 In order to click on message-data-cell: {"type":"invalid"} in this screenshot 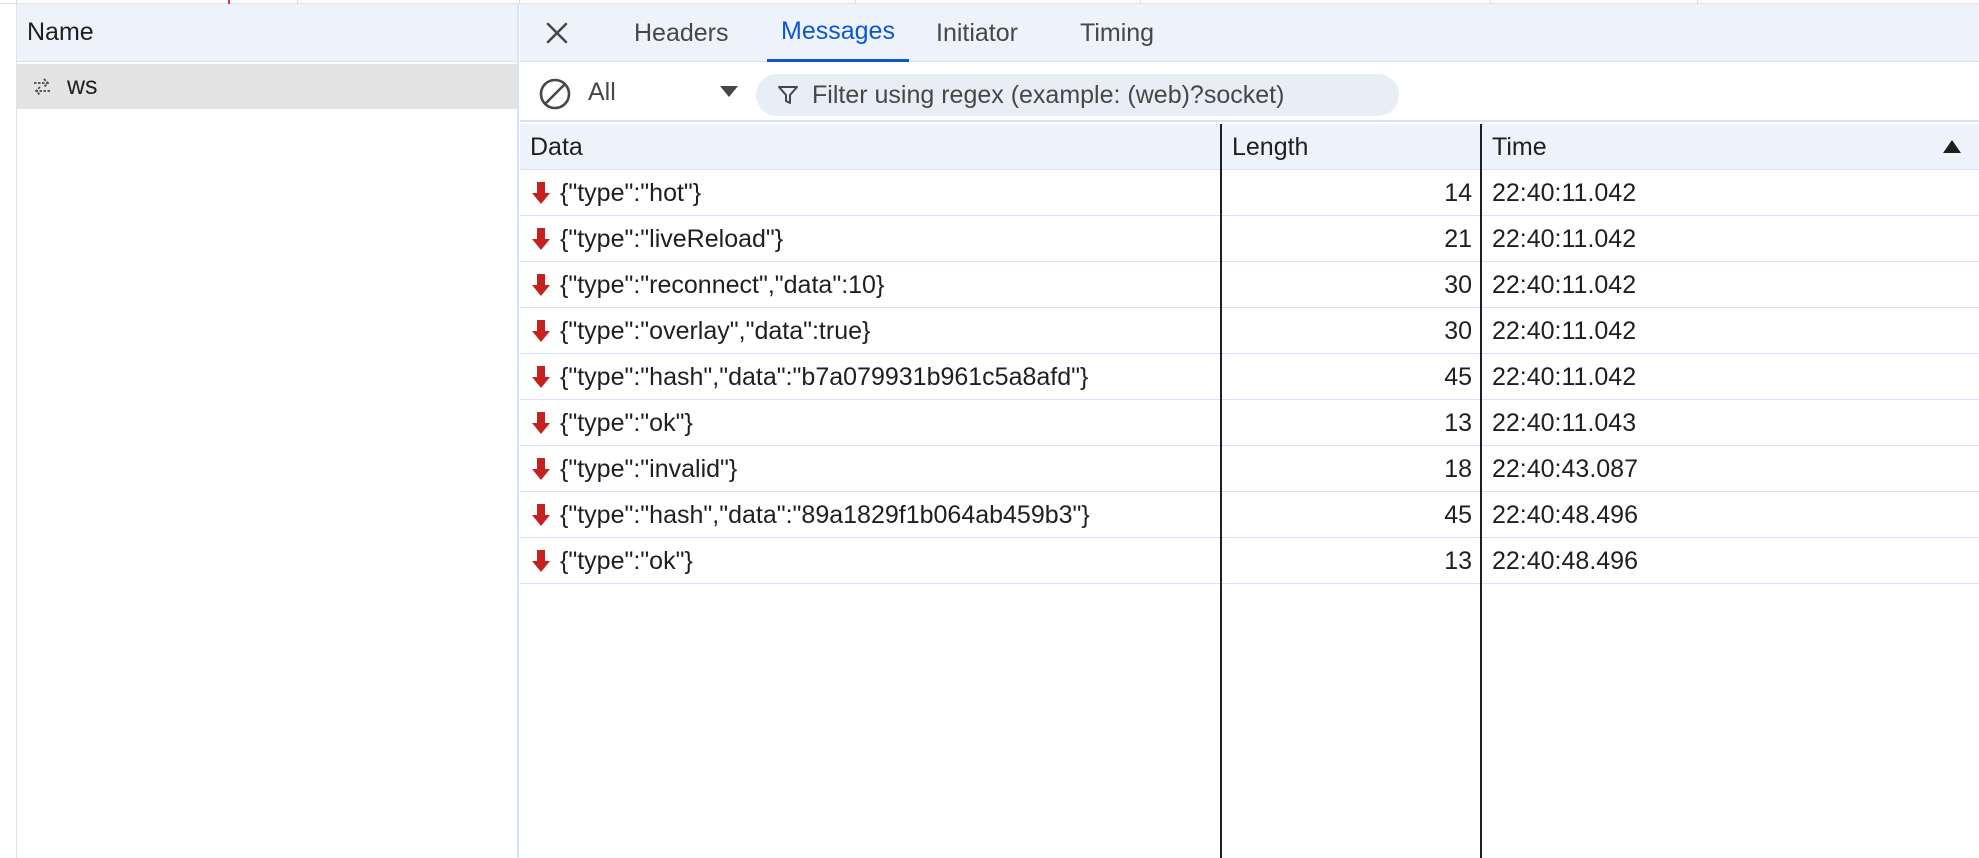, I will do `click(875, 469)`.